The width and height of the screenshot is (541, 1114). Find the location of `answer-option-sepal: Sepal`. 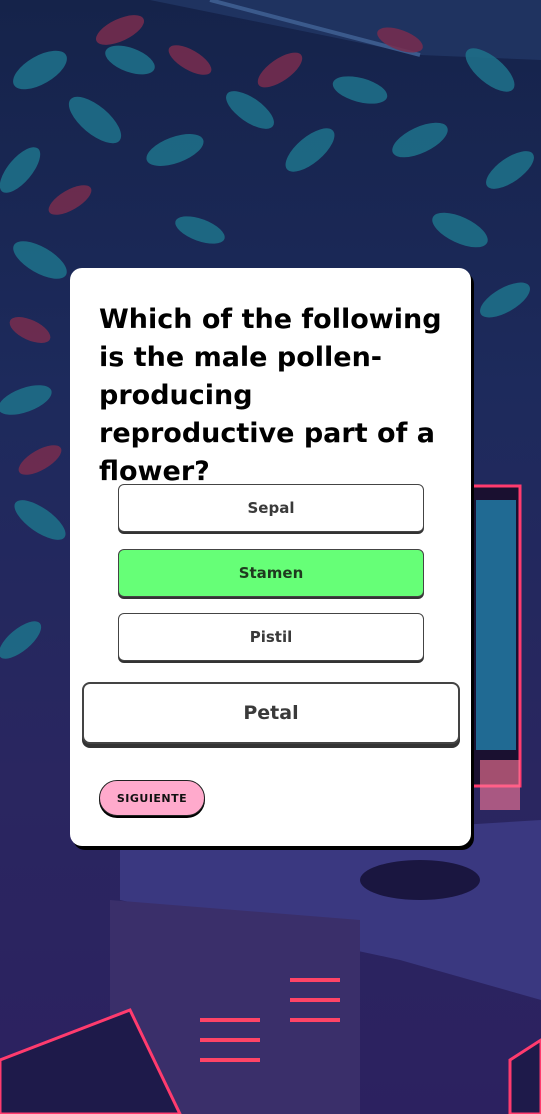

answer-option-sepal: Sepal is located at coordinates (271, 508).